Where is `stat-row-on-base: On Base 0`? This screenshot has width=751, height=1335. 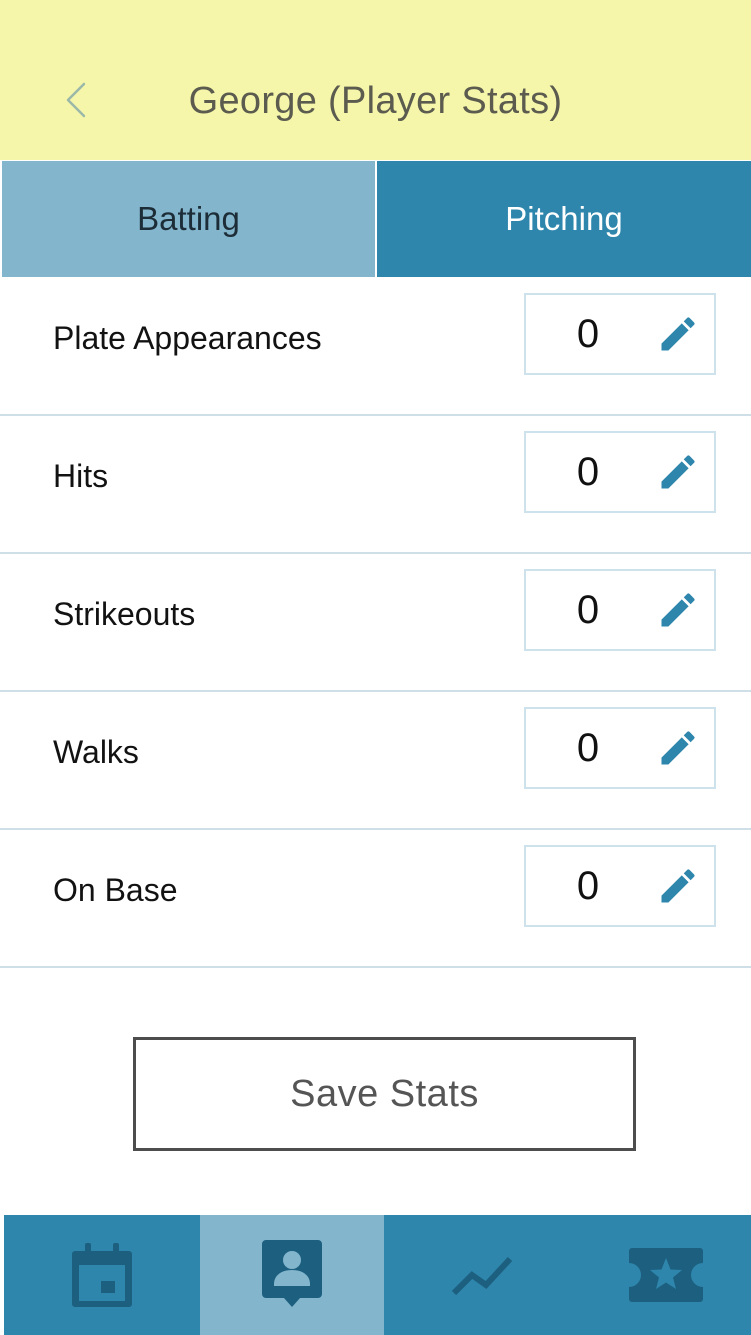 stat-row-on-base: On Base 0 is located at coordinates (375, 899).